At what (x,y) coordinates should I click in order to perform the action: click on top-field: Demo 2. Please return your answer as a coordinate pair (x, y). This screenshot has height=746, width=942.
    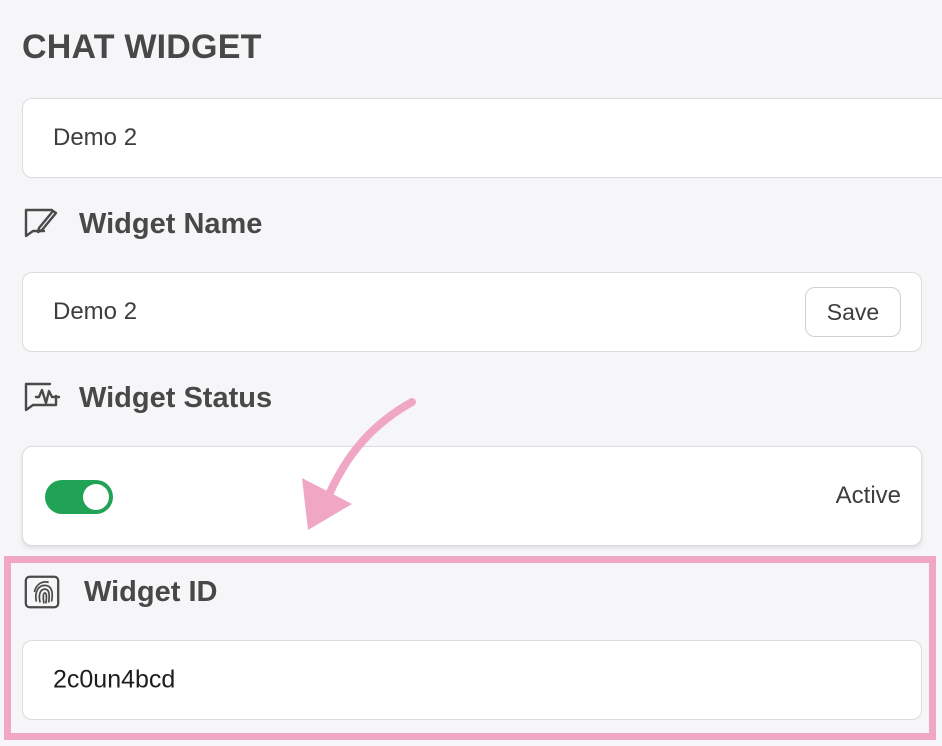
    Looking at the image, I should click on (482, 138).